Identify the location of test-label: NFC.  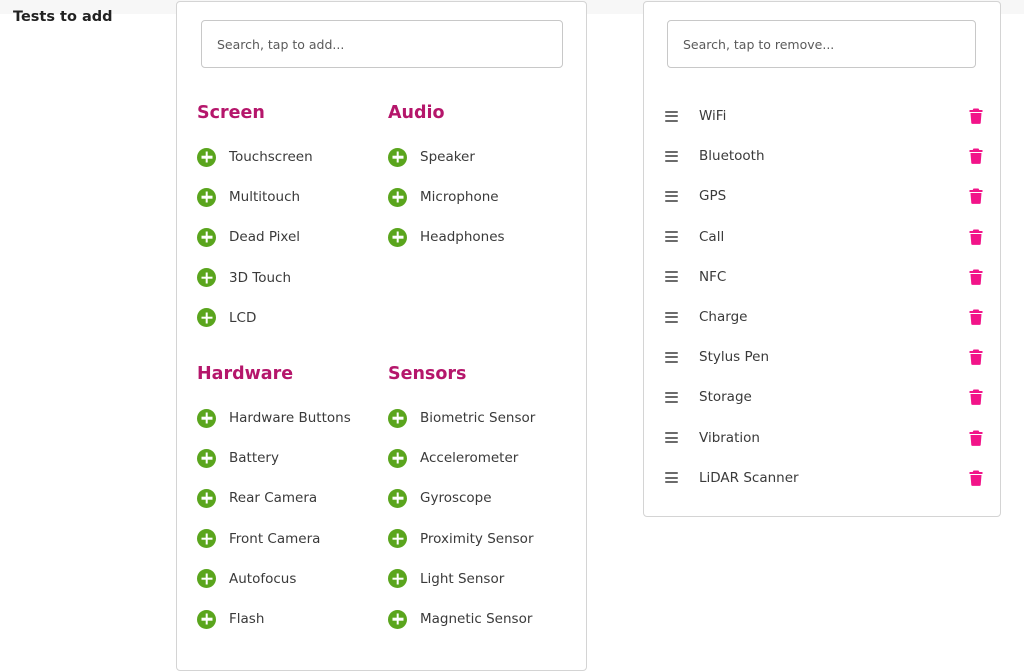
(713, 276).